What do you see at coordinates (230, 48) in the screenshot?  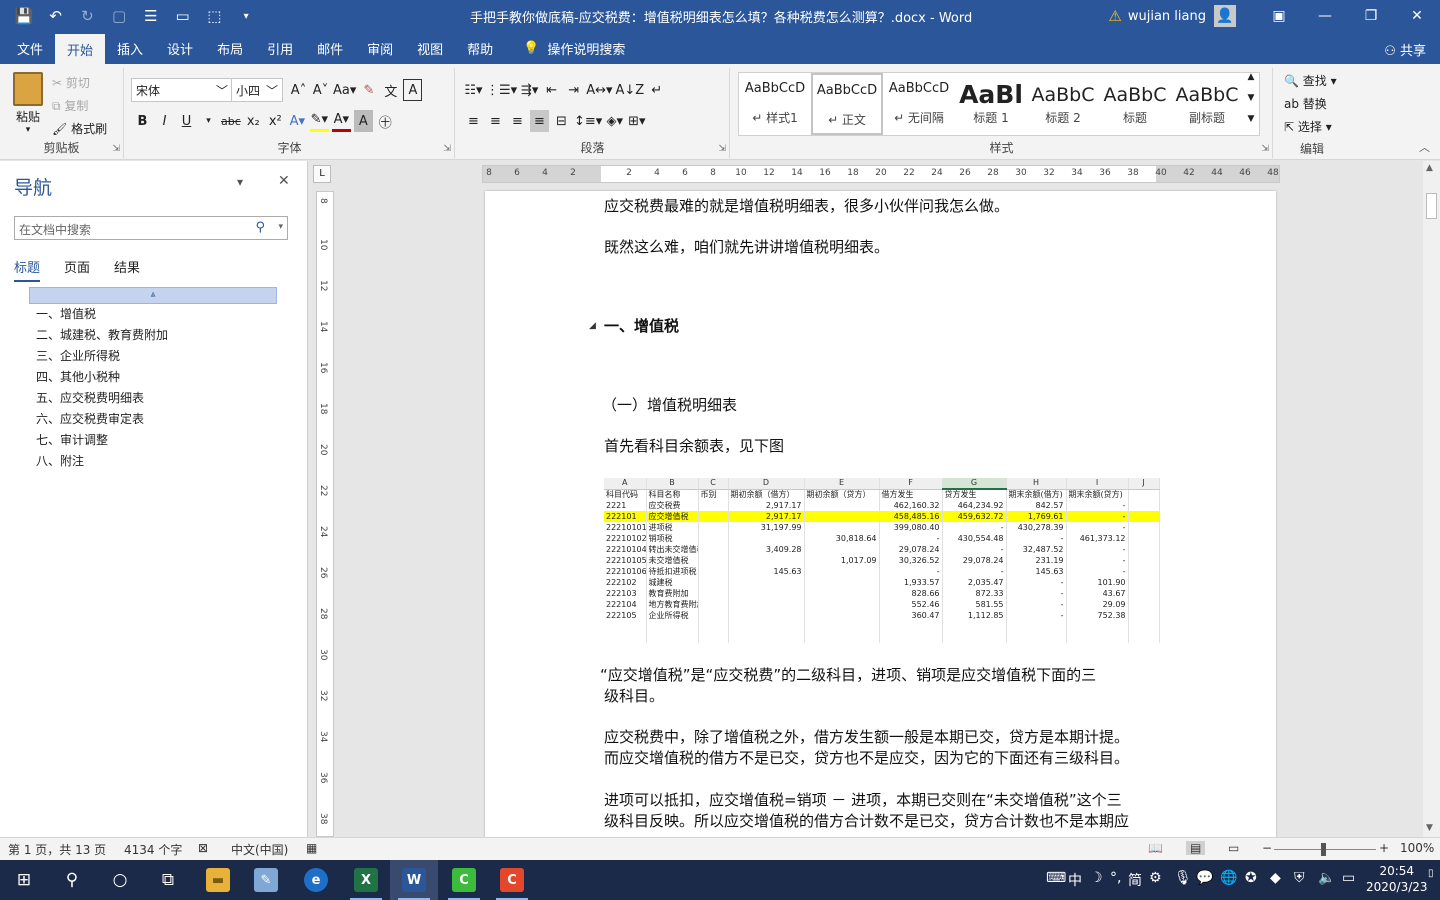 I see `tab-layout: 布局` at bounding box center [230, 48].